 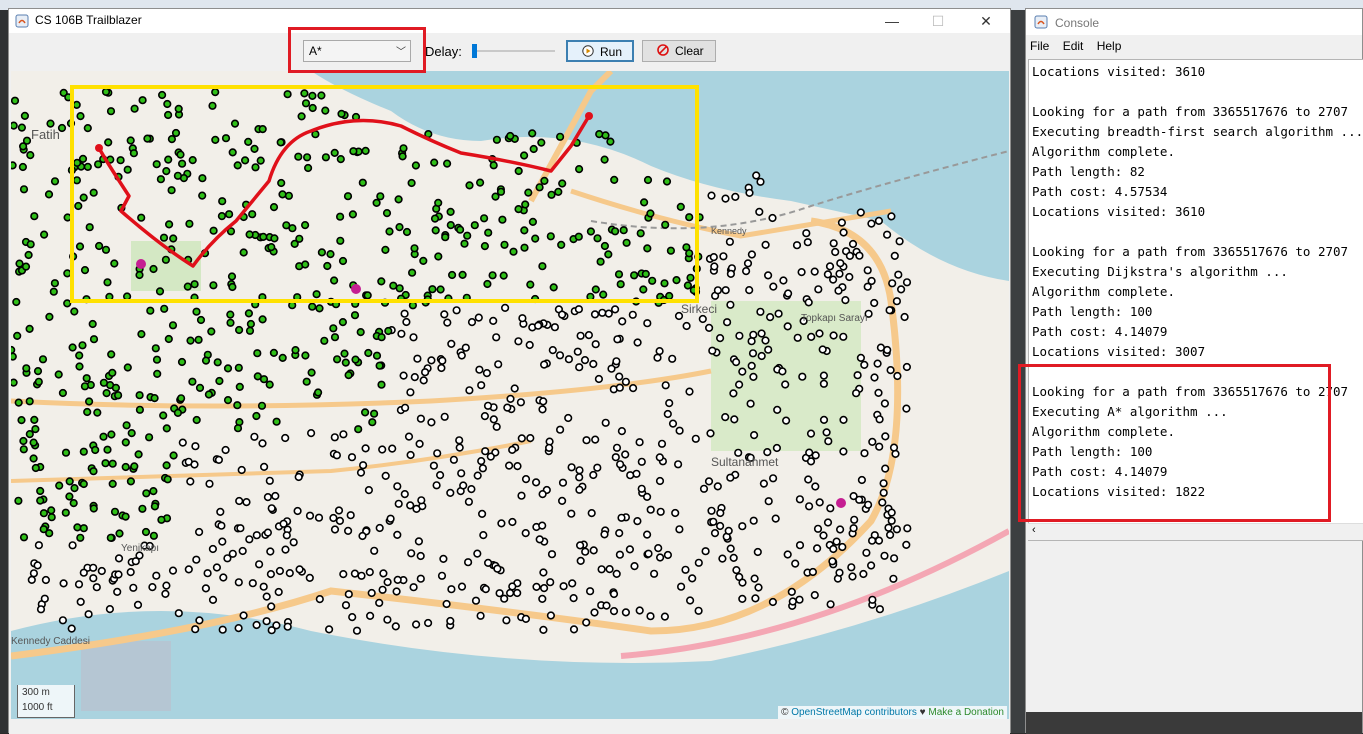 I want to click on title-bar: CS 106B Trailblazer — ☐ ✕, so click(x=509, y=21).